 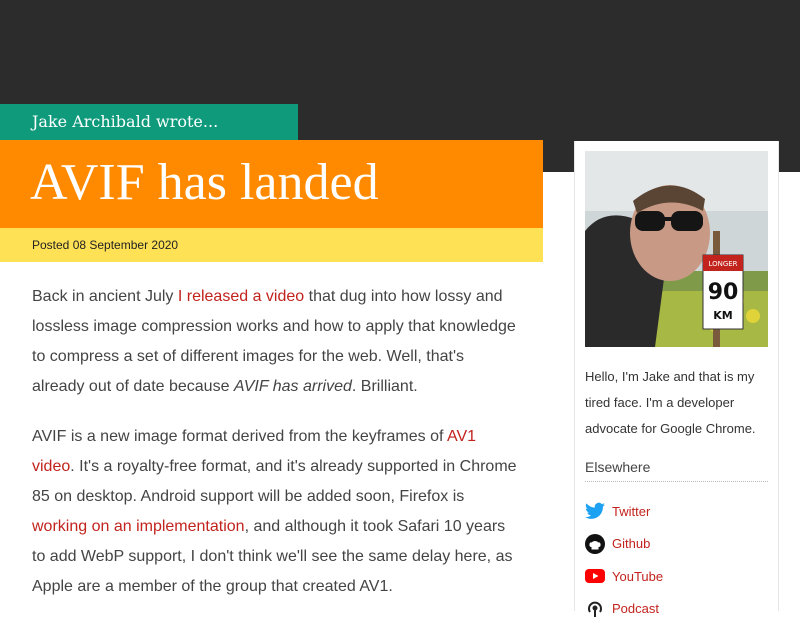 What do you see at coordinates (722, 264) in the screenshot?
I see `sign-top-text: LONGER` at bounding box center [722, 264].